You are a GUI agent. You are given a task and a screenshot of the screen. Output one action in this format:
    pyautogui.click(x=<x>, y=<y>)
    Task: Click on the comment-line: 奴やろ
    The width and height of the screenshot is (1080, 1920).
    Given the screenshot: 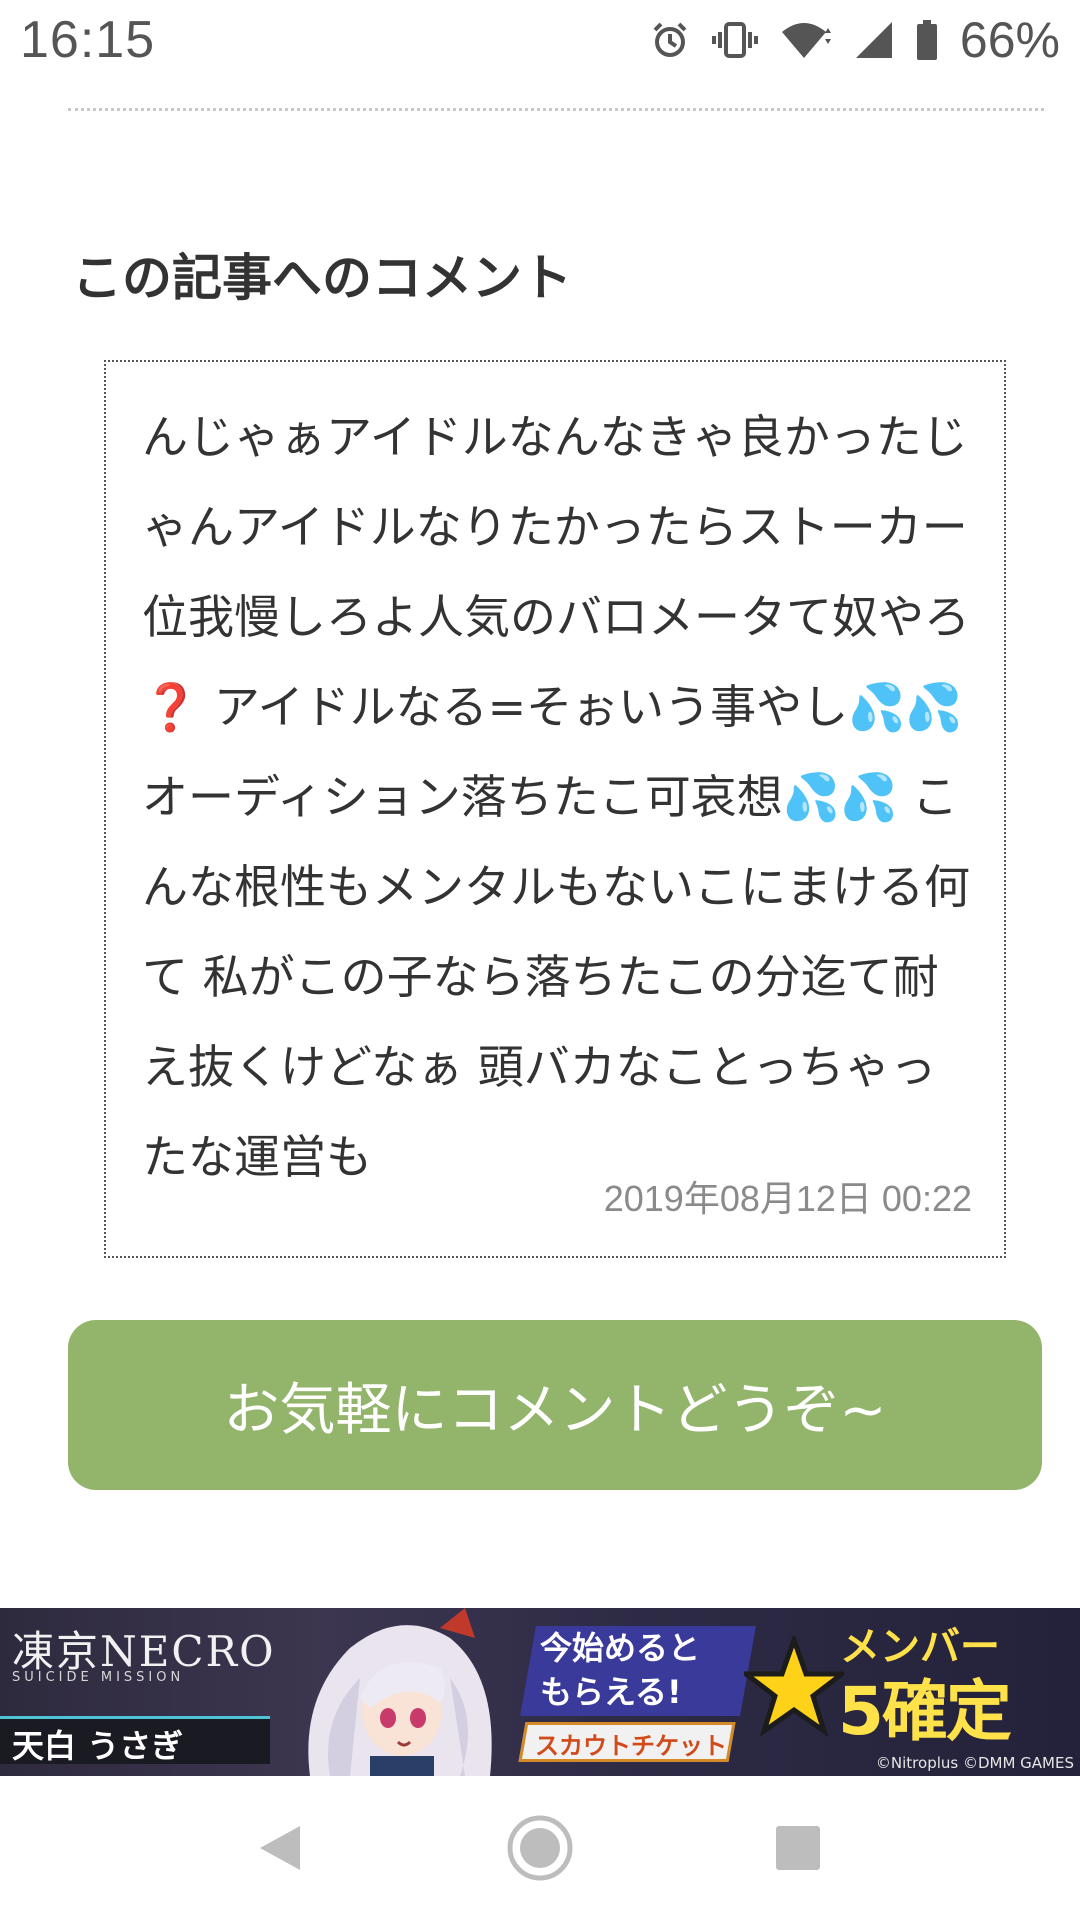 What is the action you would take?
    pyautogui.click(x=901, y=617)
    